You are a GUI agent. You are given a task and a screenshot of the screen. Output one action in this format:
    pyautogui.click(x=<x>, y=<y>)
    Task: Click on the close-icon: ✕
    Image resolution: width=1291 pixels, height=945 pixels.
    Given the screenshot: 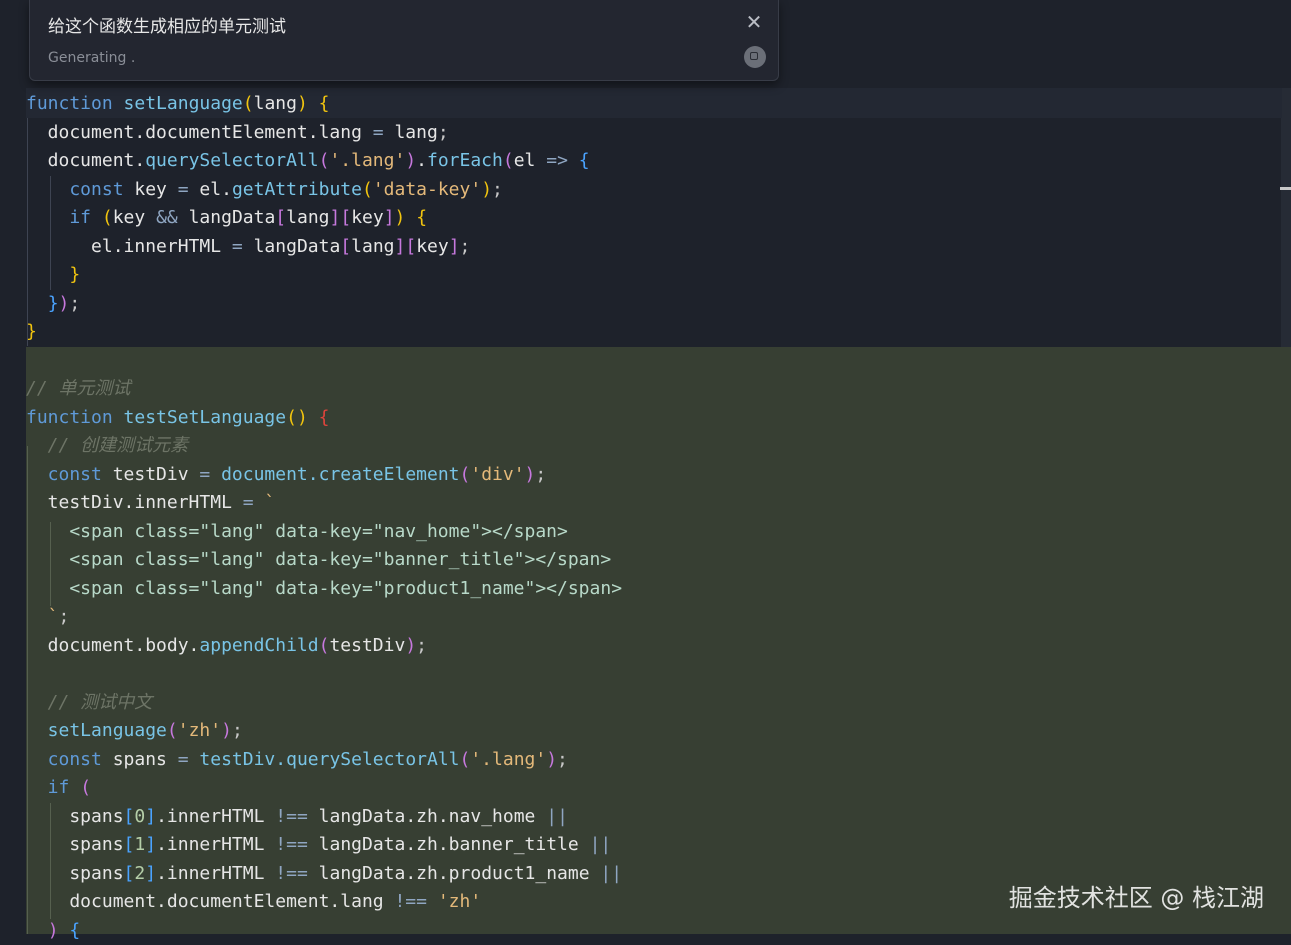 What is the action you would take?
    pyautogui.click(x=754, y=22)
    